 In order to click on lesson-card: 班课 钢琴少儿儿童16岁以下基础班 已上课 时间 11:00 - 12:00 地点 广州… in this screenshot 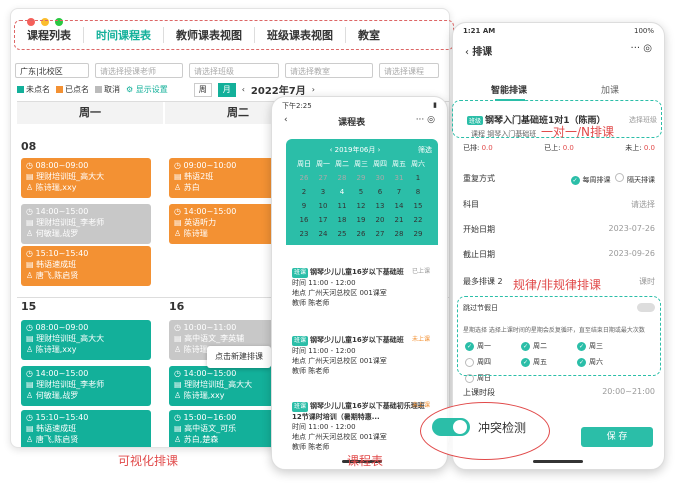, I will do `click(361, 287)`.